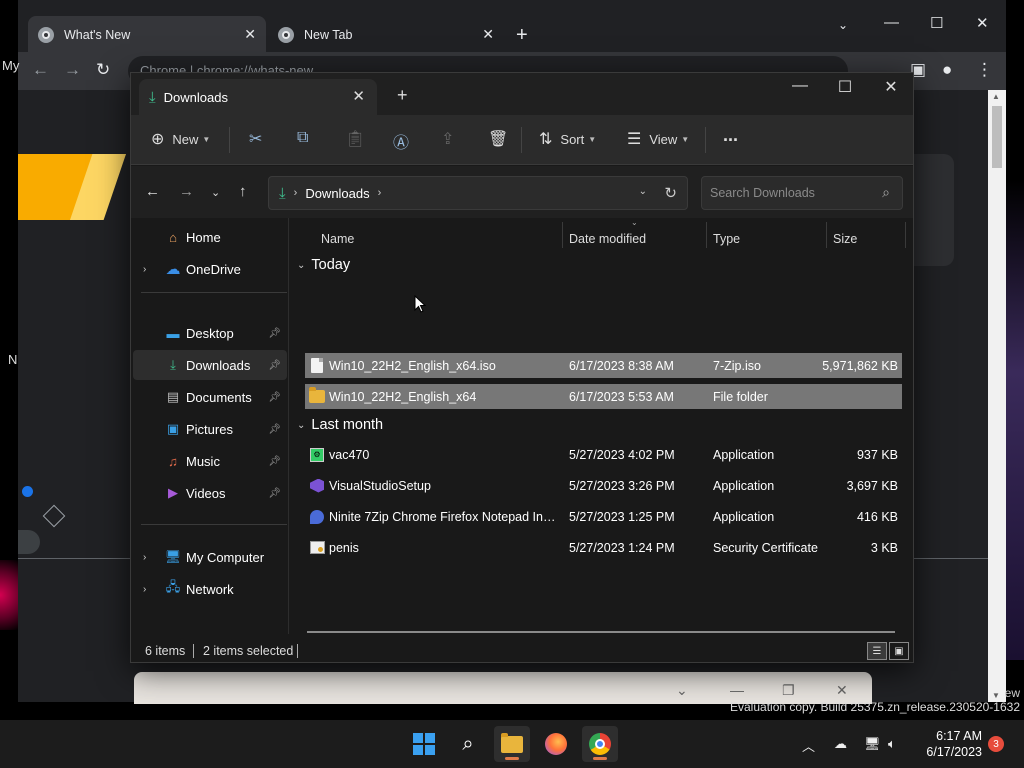 Image resolution: width=1024 pixels, height=768 pixels. What do you see at coordinates (802, 193) in the screenshot?
I see `search-input: Search Downloads ⌕` at bounding box center [802, 193].